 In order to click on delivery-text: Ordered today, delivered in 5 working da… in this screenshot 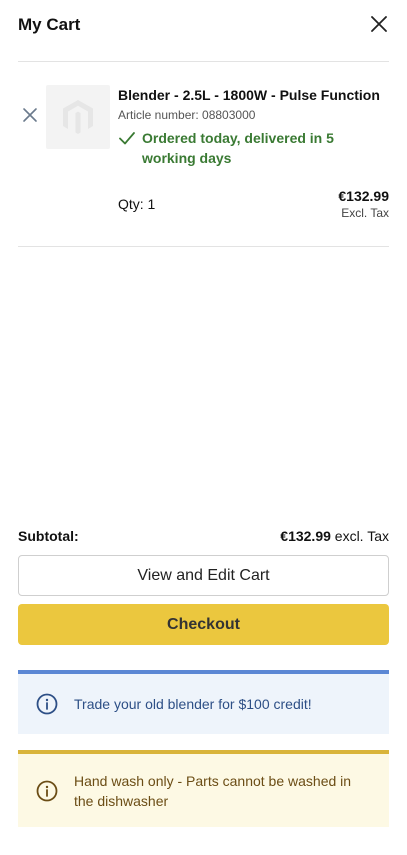, I will do `click(238, 148)`.